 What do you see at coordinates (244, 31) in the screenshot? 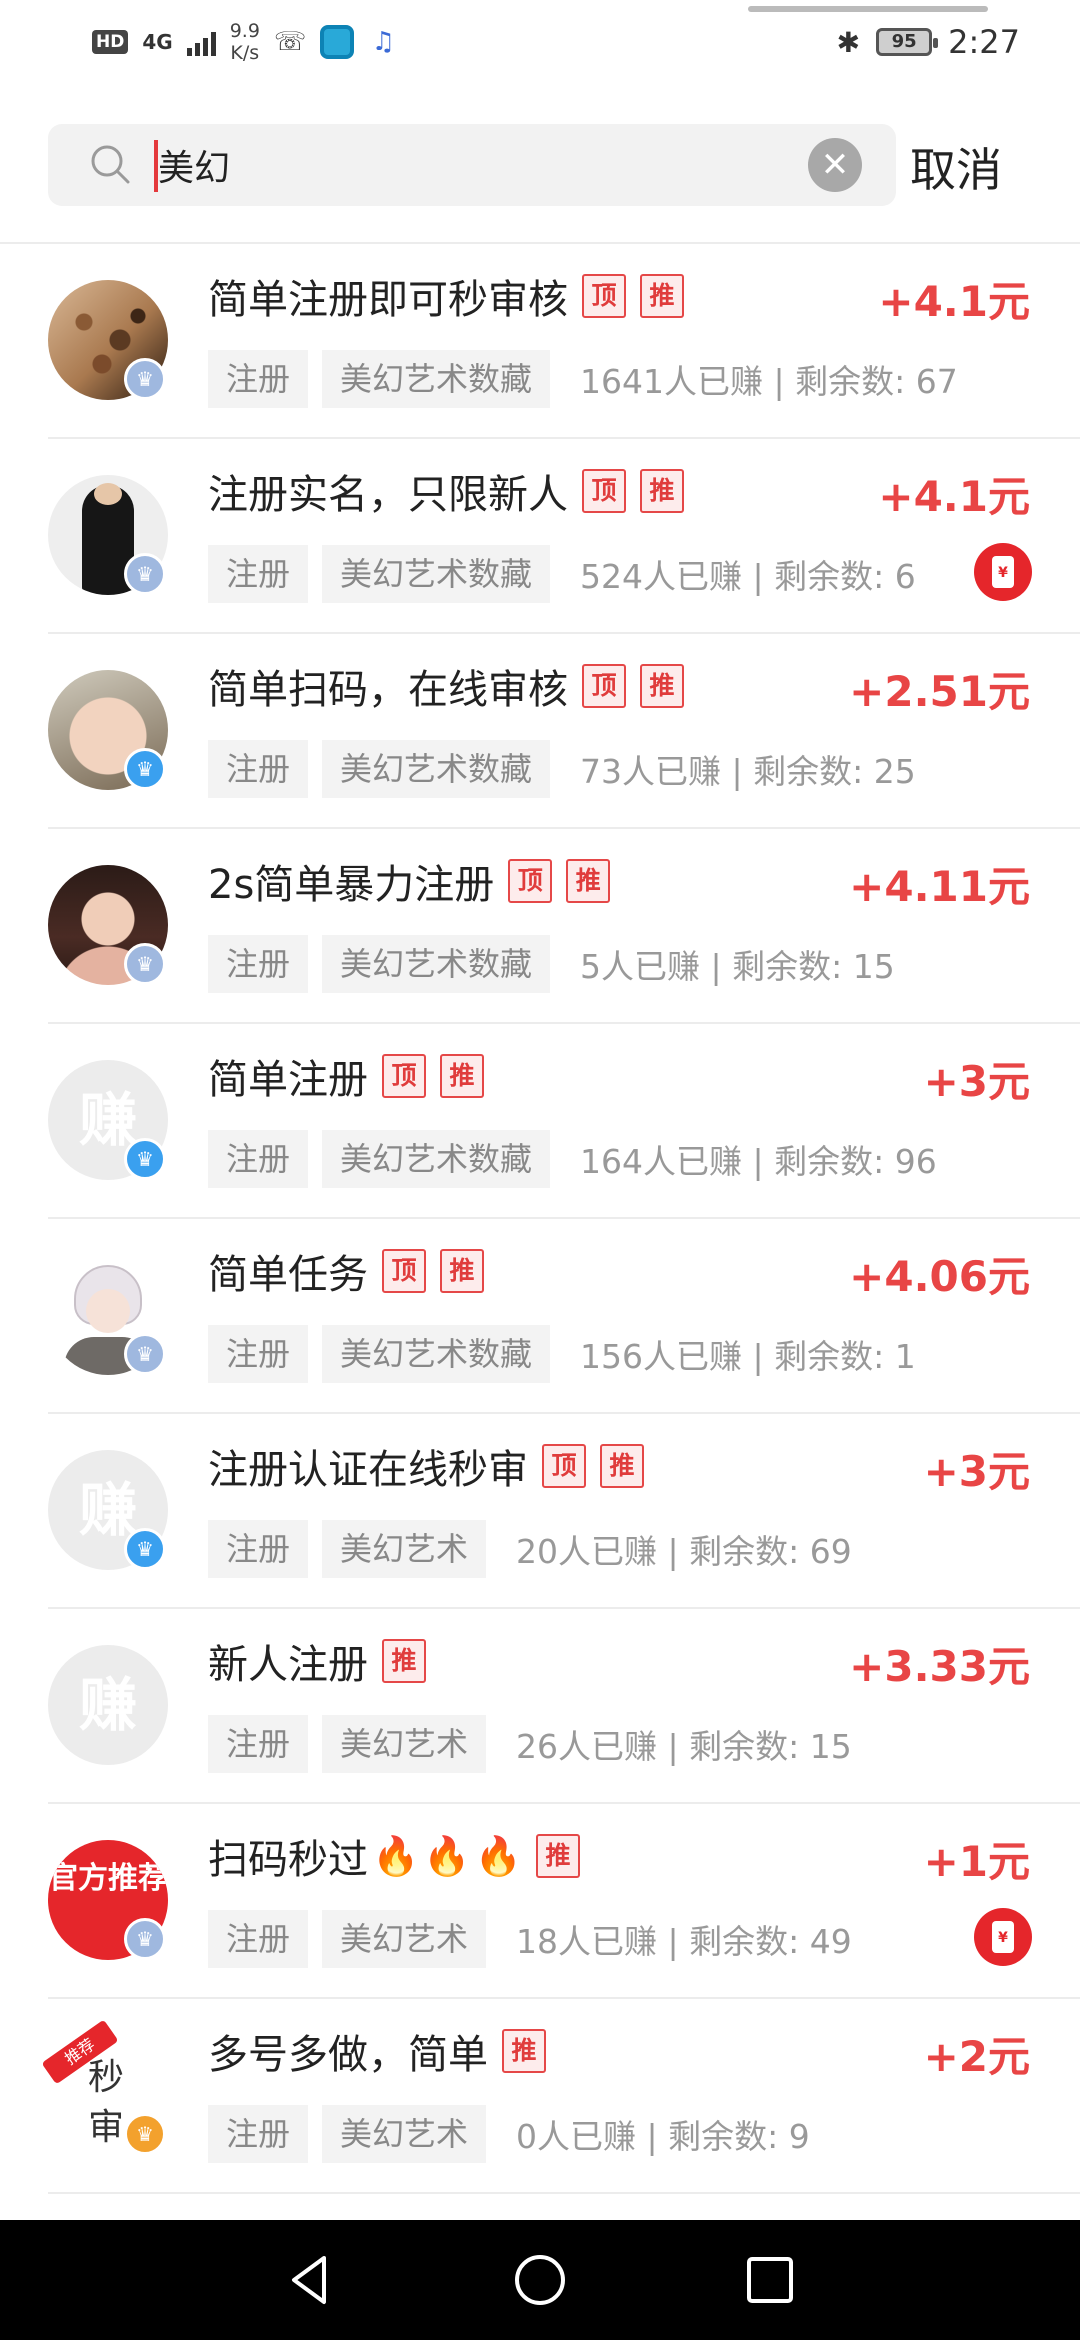
I see `speed-value: 9.9` at bounding box center [244, 31].